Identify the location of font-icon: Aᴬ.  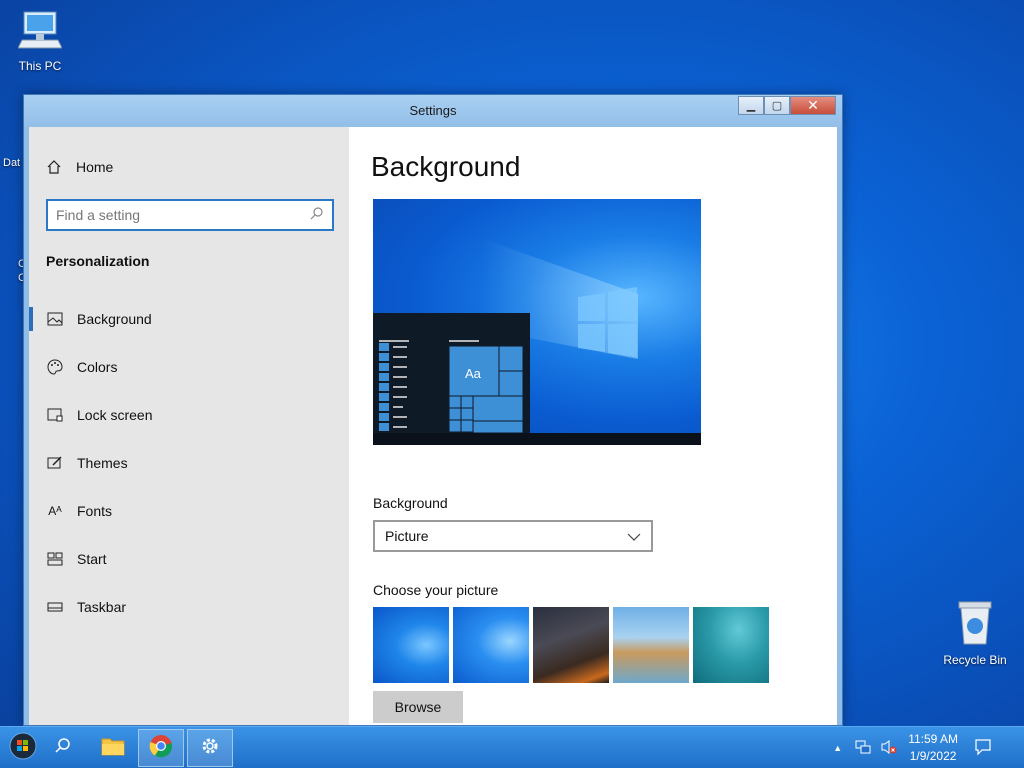
(55, 511).